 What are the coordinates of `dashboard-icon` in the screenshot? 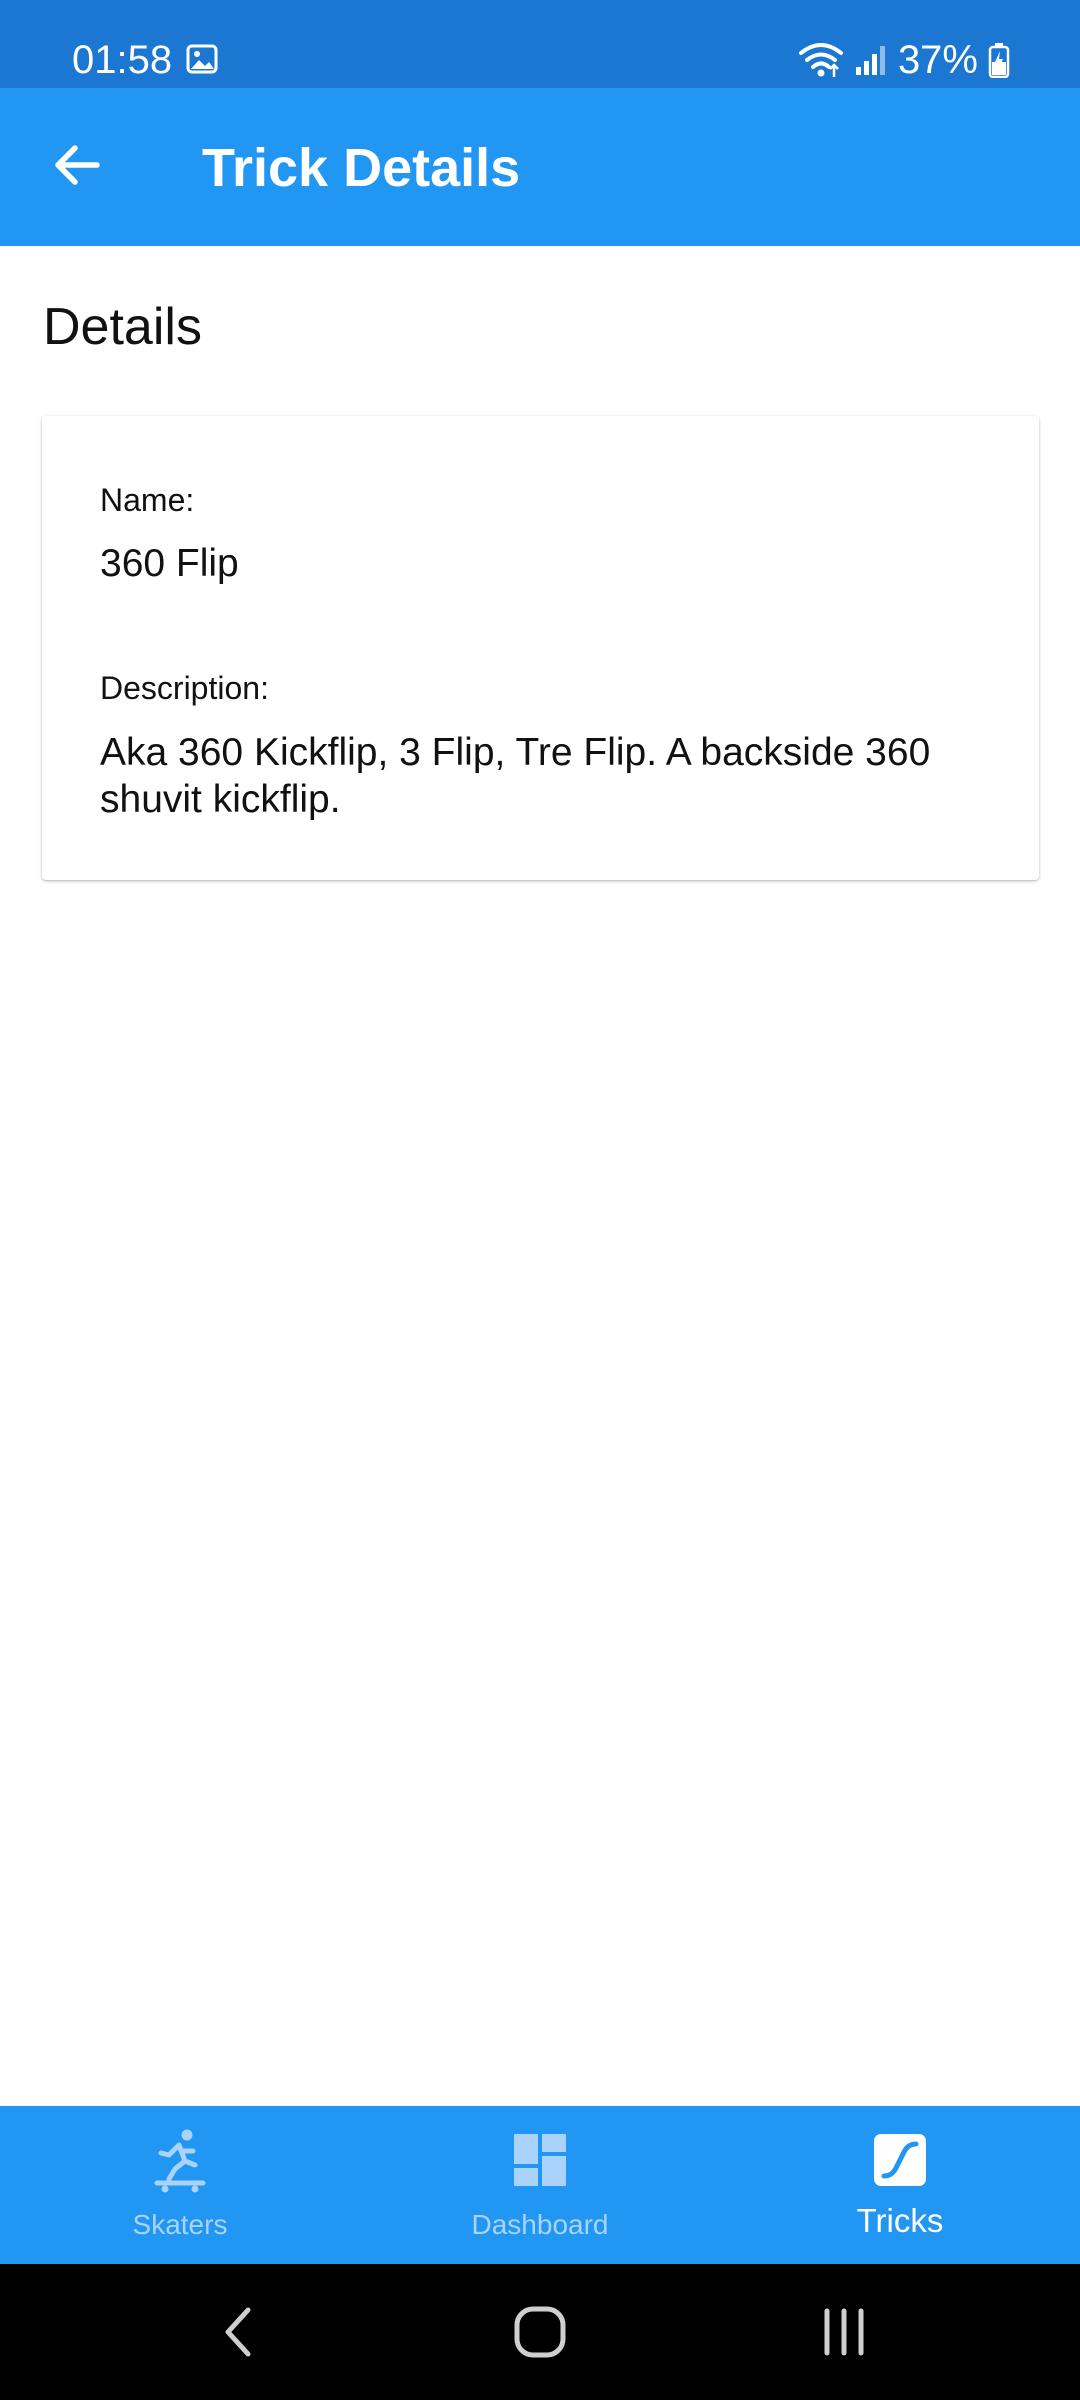 It's located at (540, 2160).